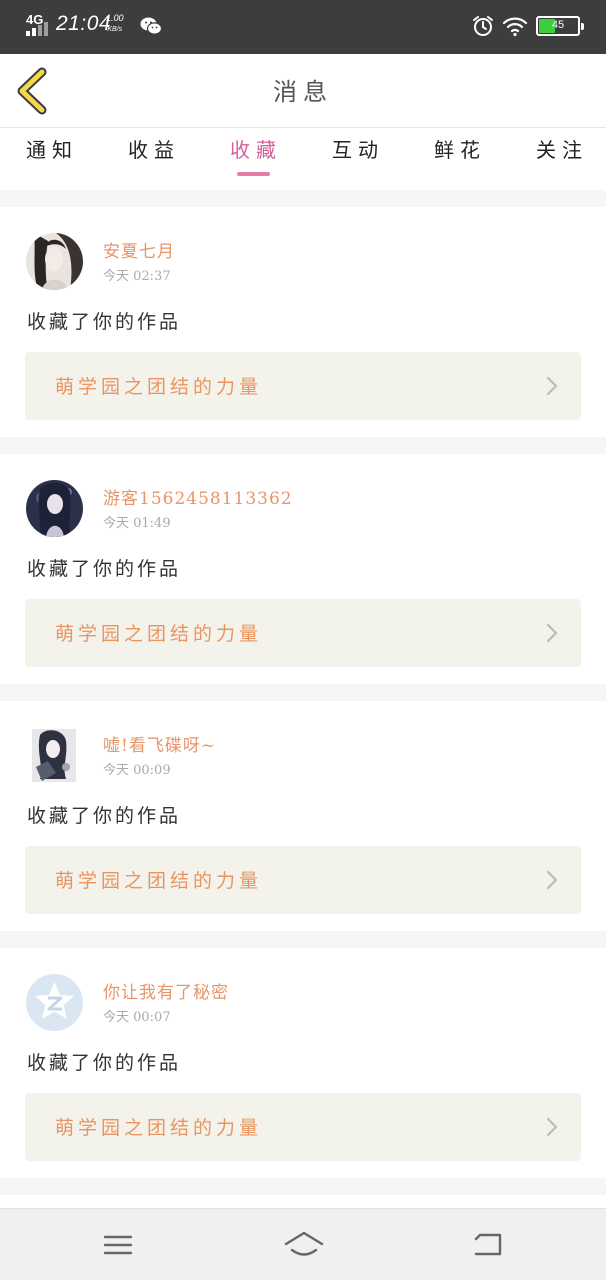 Image resolution: width=606 pixels, height=1280 pixels. I want to click on page-title: 消息, so click(303, 92).